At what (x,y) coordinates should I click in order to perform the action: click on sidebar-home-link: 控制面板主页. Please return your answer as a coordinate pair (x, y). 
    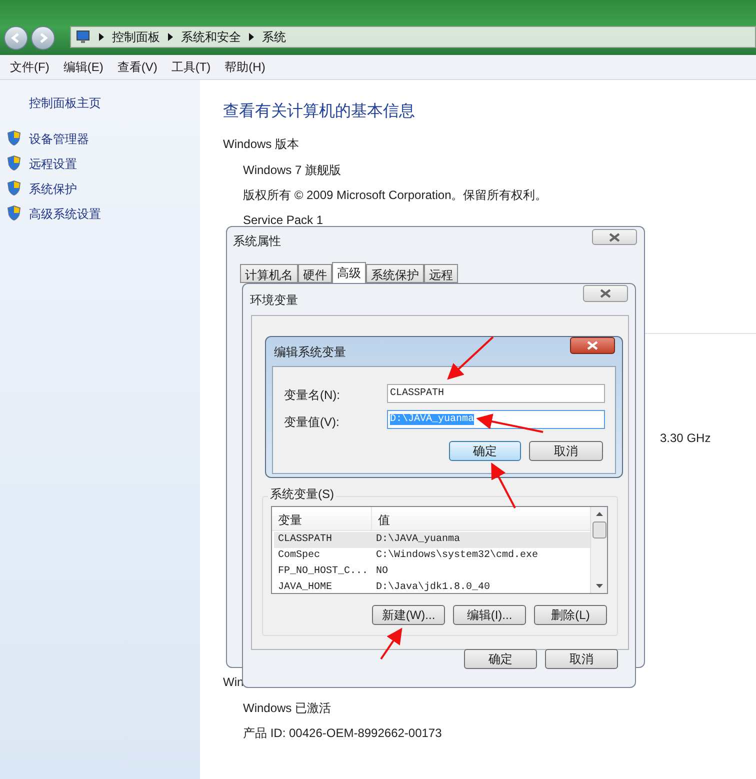
    Looking at the image, I should click on (65, 103).